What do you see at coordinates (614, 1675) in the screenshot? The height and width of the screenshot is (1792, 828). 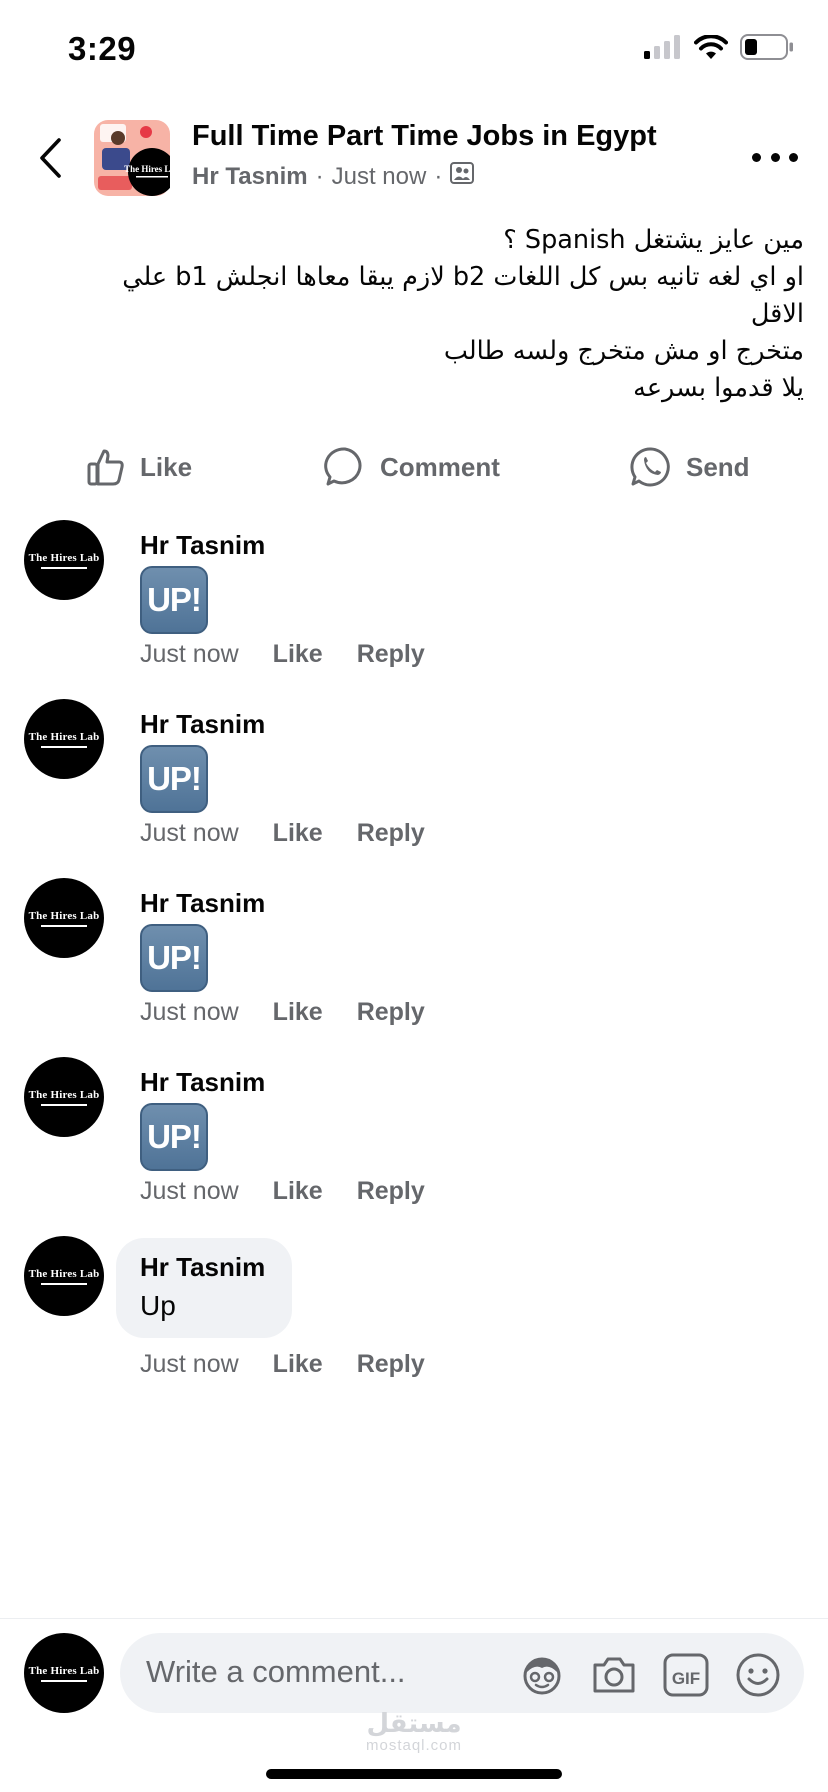 I see `camera-icon` at bounding box center [614, 1675].